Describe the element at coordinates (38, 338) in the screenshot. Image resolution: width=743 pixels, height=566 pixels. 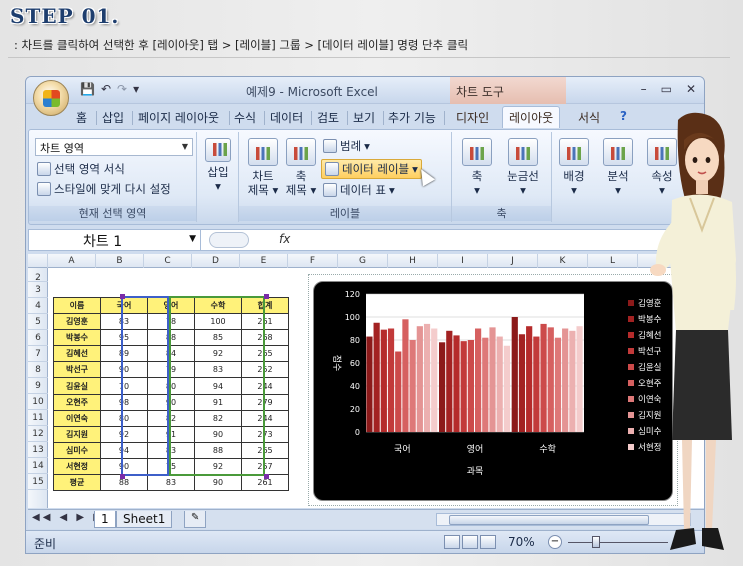
I see `row-header: 6` at that location.